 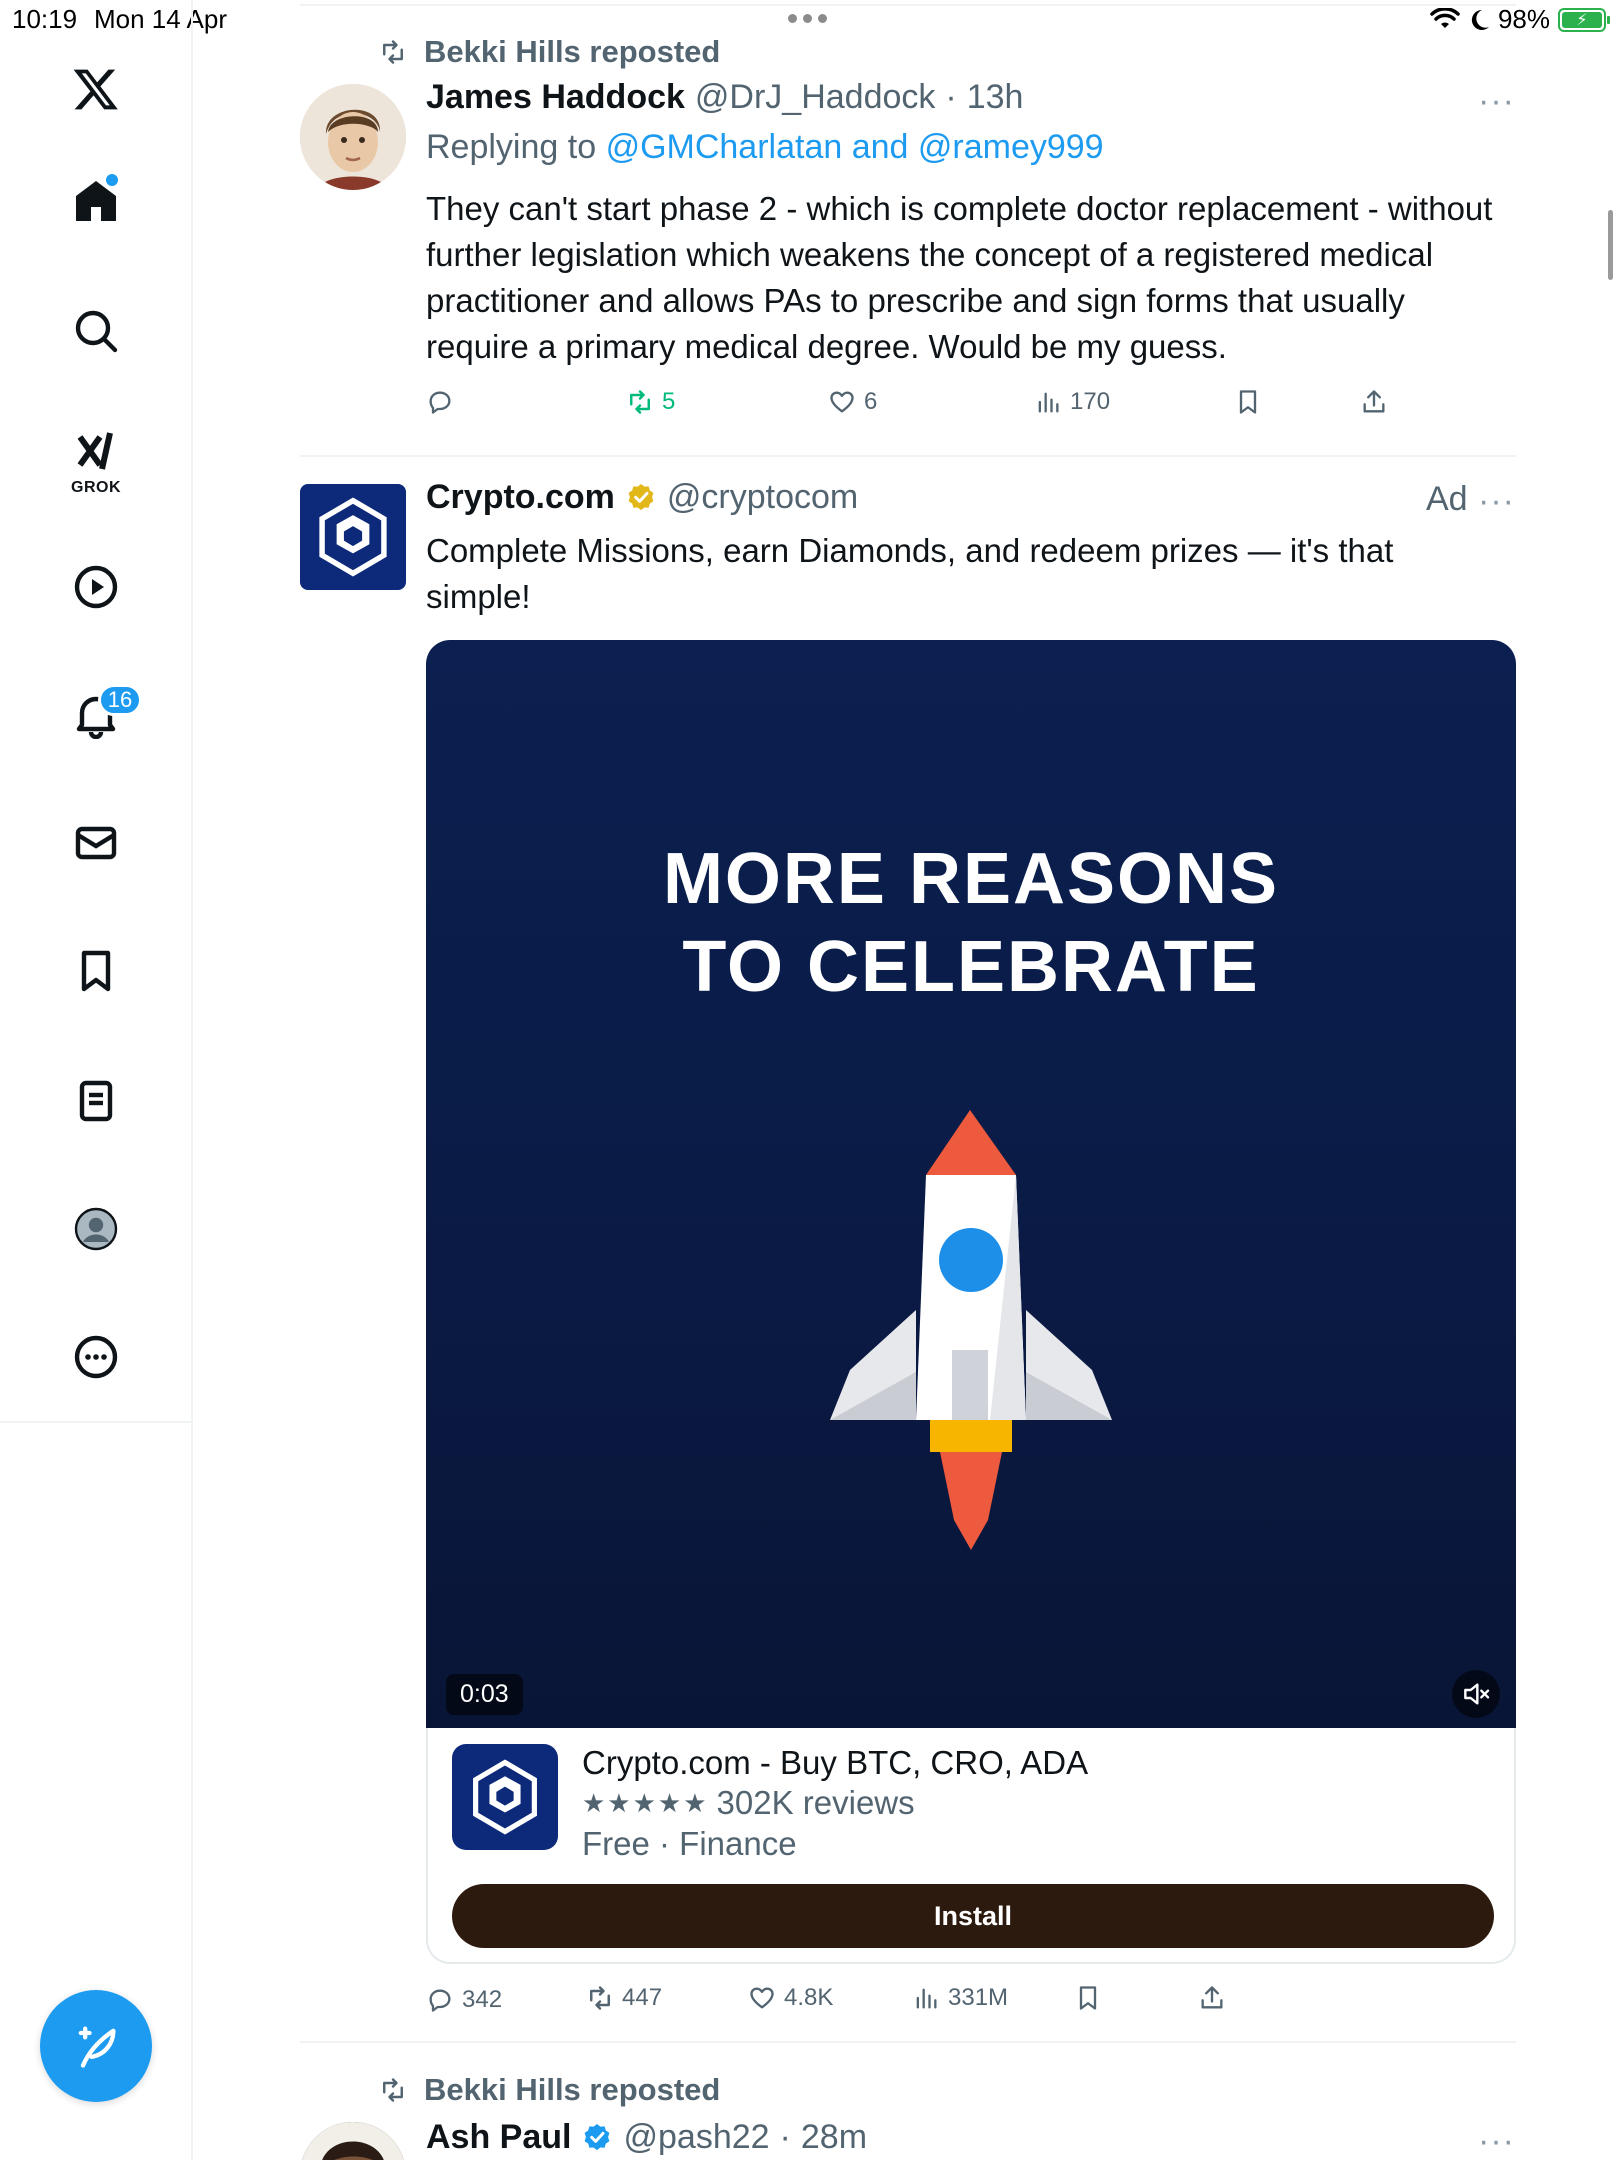 I want to click on feed-top-border, so click(x=908, y=5).